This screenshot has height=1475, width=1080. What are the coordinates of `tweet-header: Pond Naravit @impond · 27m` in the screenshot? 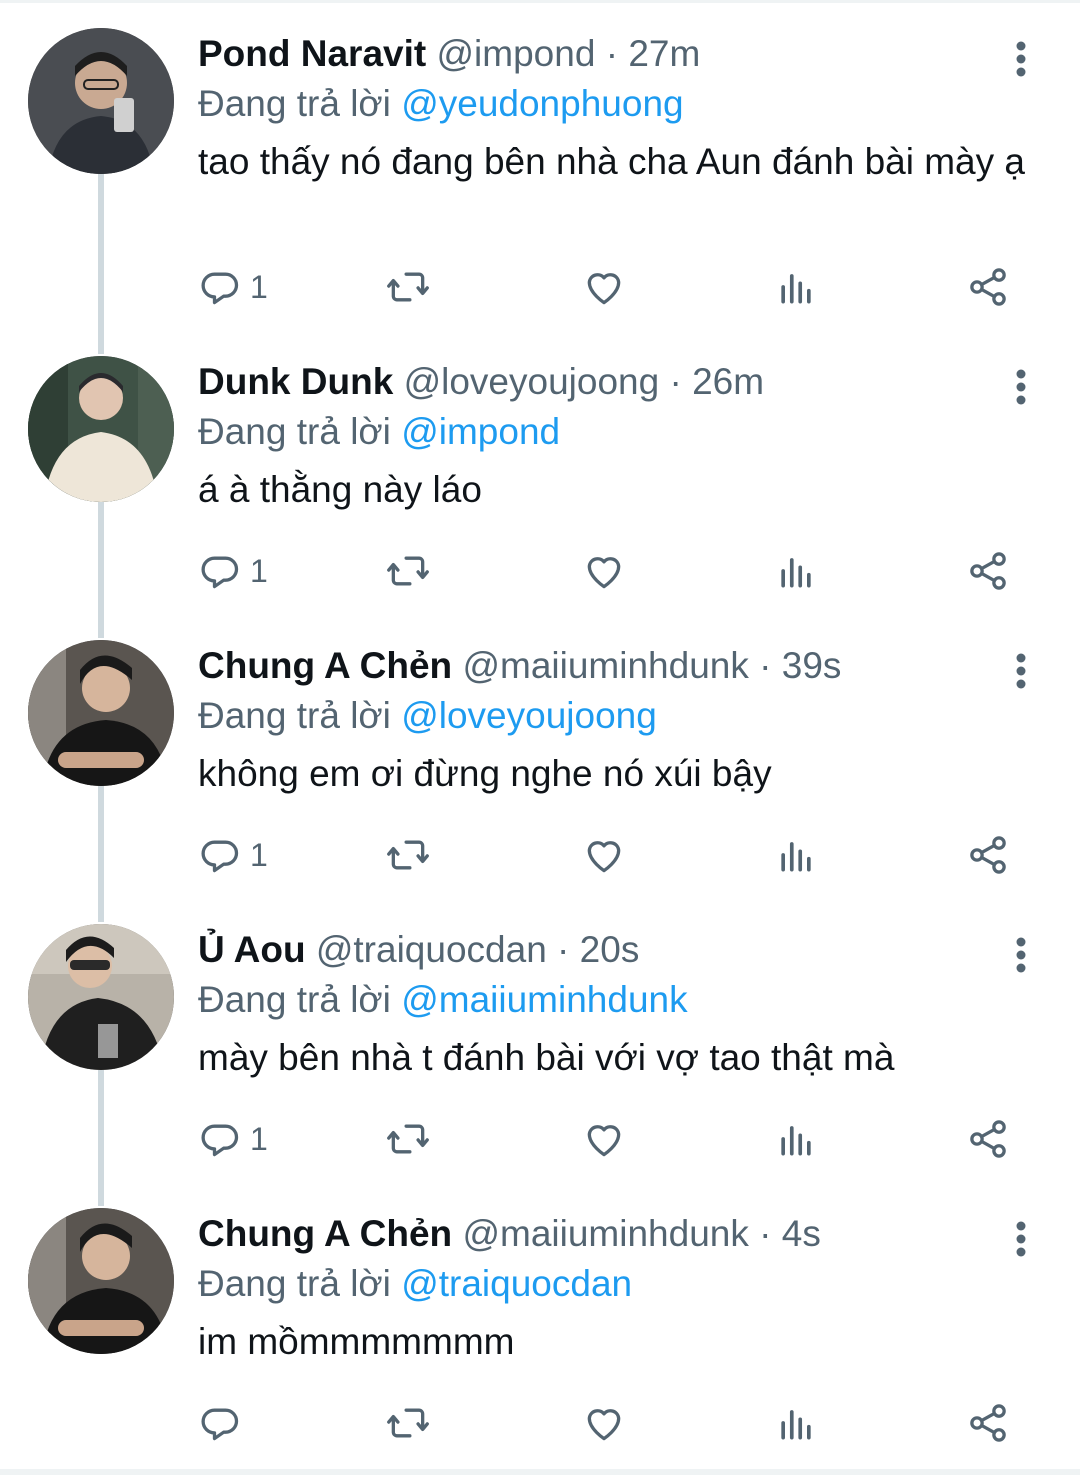 It's located at (623, 54).